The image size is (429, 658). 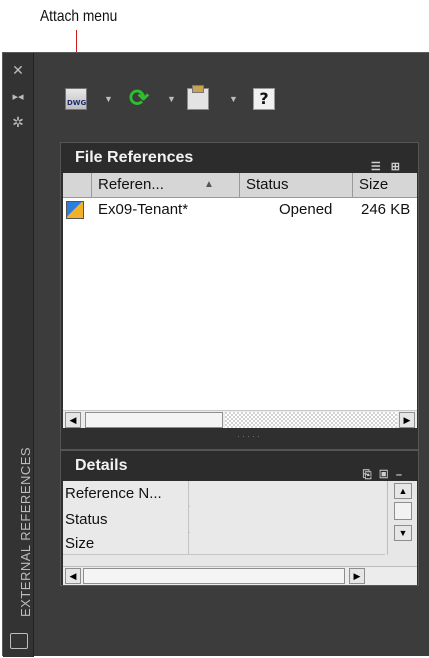 I want to click on attach-dwg-tag: DWG, so click(x=77, y=103).